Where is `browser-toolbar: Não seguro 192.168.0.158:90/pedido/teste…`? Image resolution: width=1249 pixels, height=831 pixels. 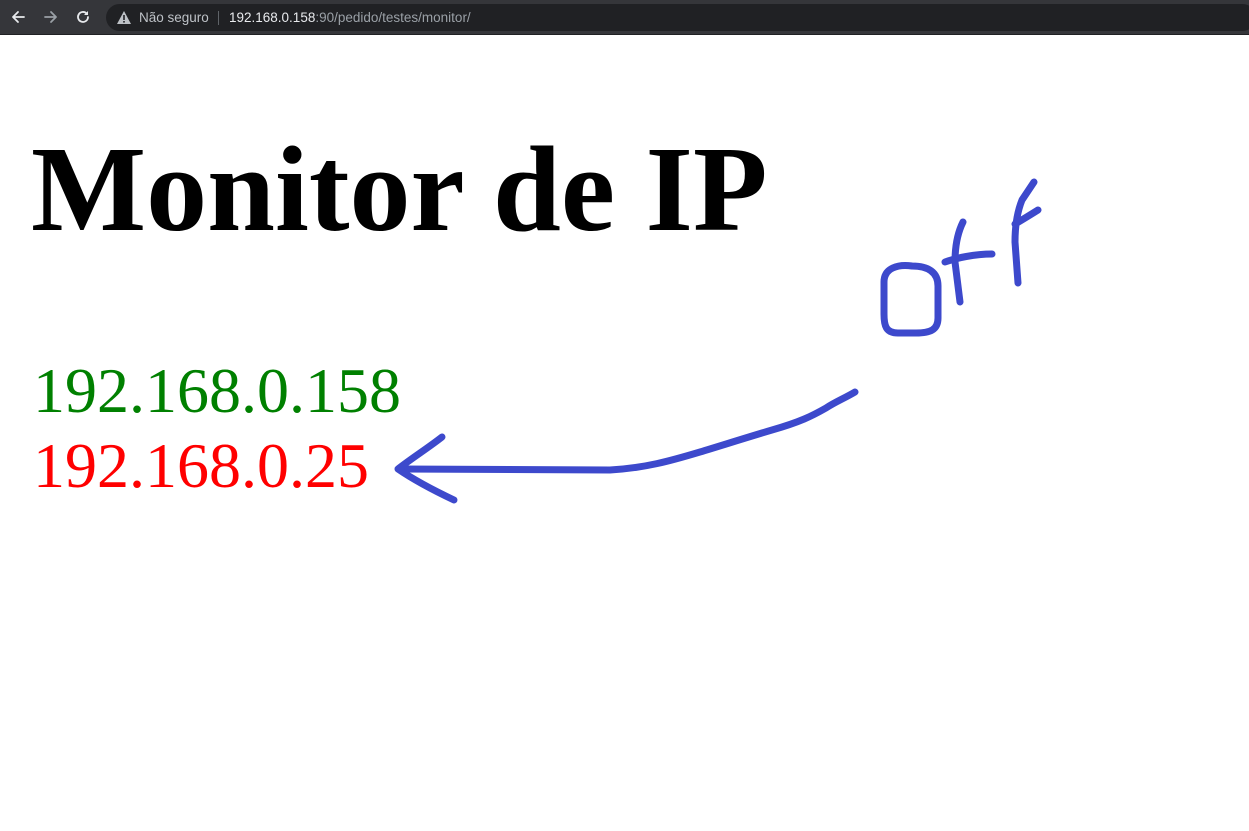
browser-toolbar: Não seguro 192.168.0.158:90/pedido/teste… is located at coordinates (624, 17).